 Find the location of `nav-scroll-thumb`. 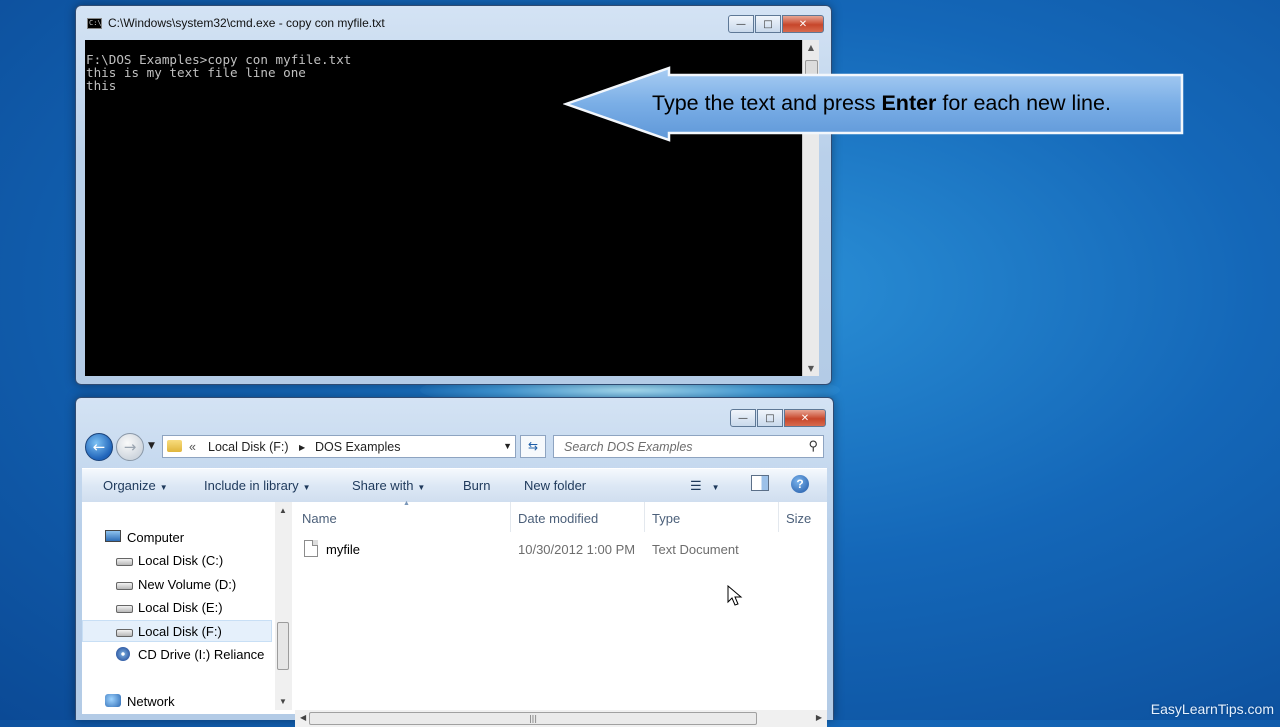

nav-scroll-thumb is located at coordinates (283, 646).